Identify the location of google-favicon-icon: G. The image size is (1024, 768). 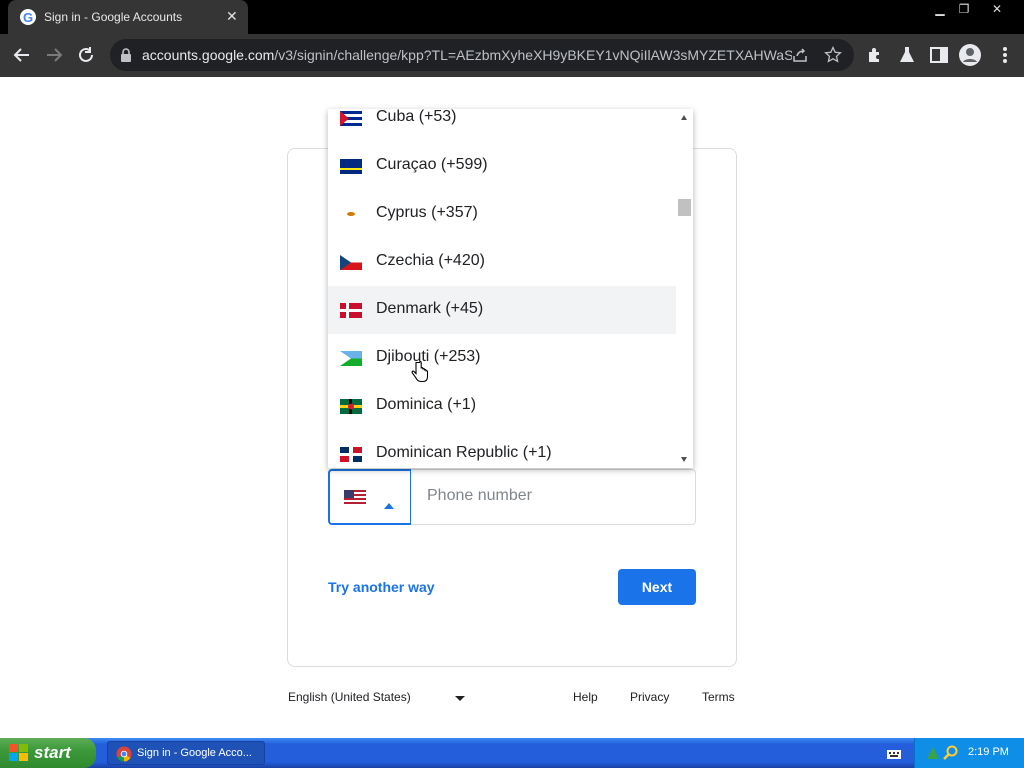
(28, 17).